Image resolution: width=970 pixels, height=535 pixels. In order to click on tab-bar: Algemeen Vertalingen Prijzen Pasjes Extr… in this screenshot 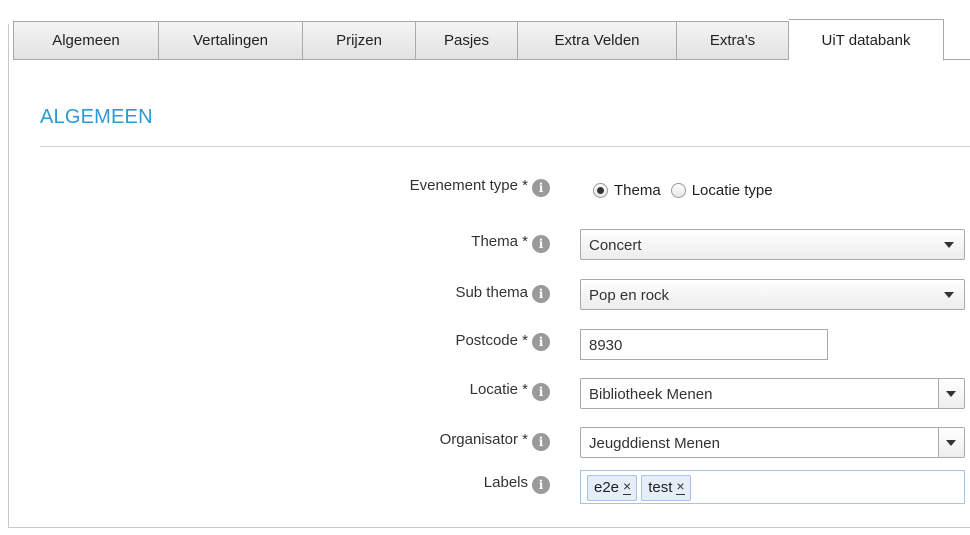, I will do `click(478, 40)`.